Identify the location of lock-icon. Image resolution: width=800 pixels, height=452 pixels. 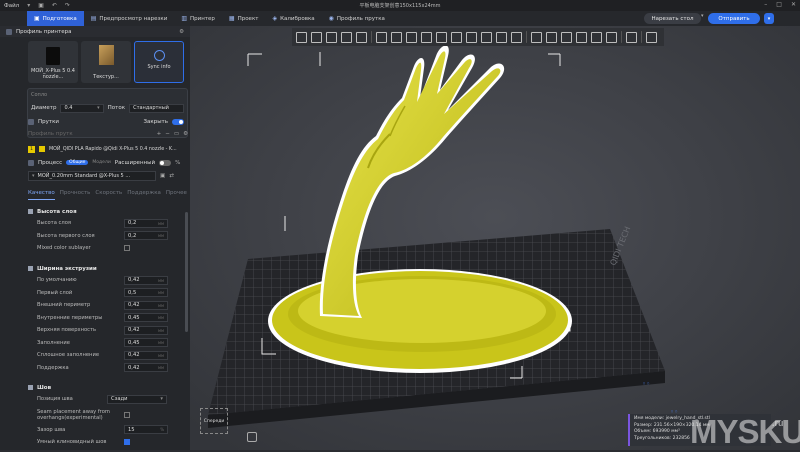
(651, 37).